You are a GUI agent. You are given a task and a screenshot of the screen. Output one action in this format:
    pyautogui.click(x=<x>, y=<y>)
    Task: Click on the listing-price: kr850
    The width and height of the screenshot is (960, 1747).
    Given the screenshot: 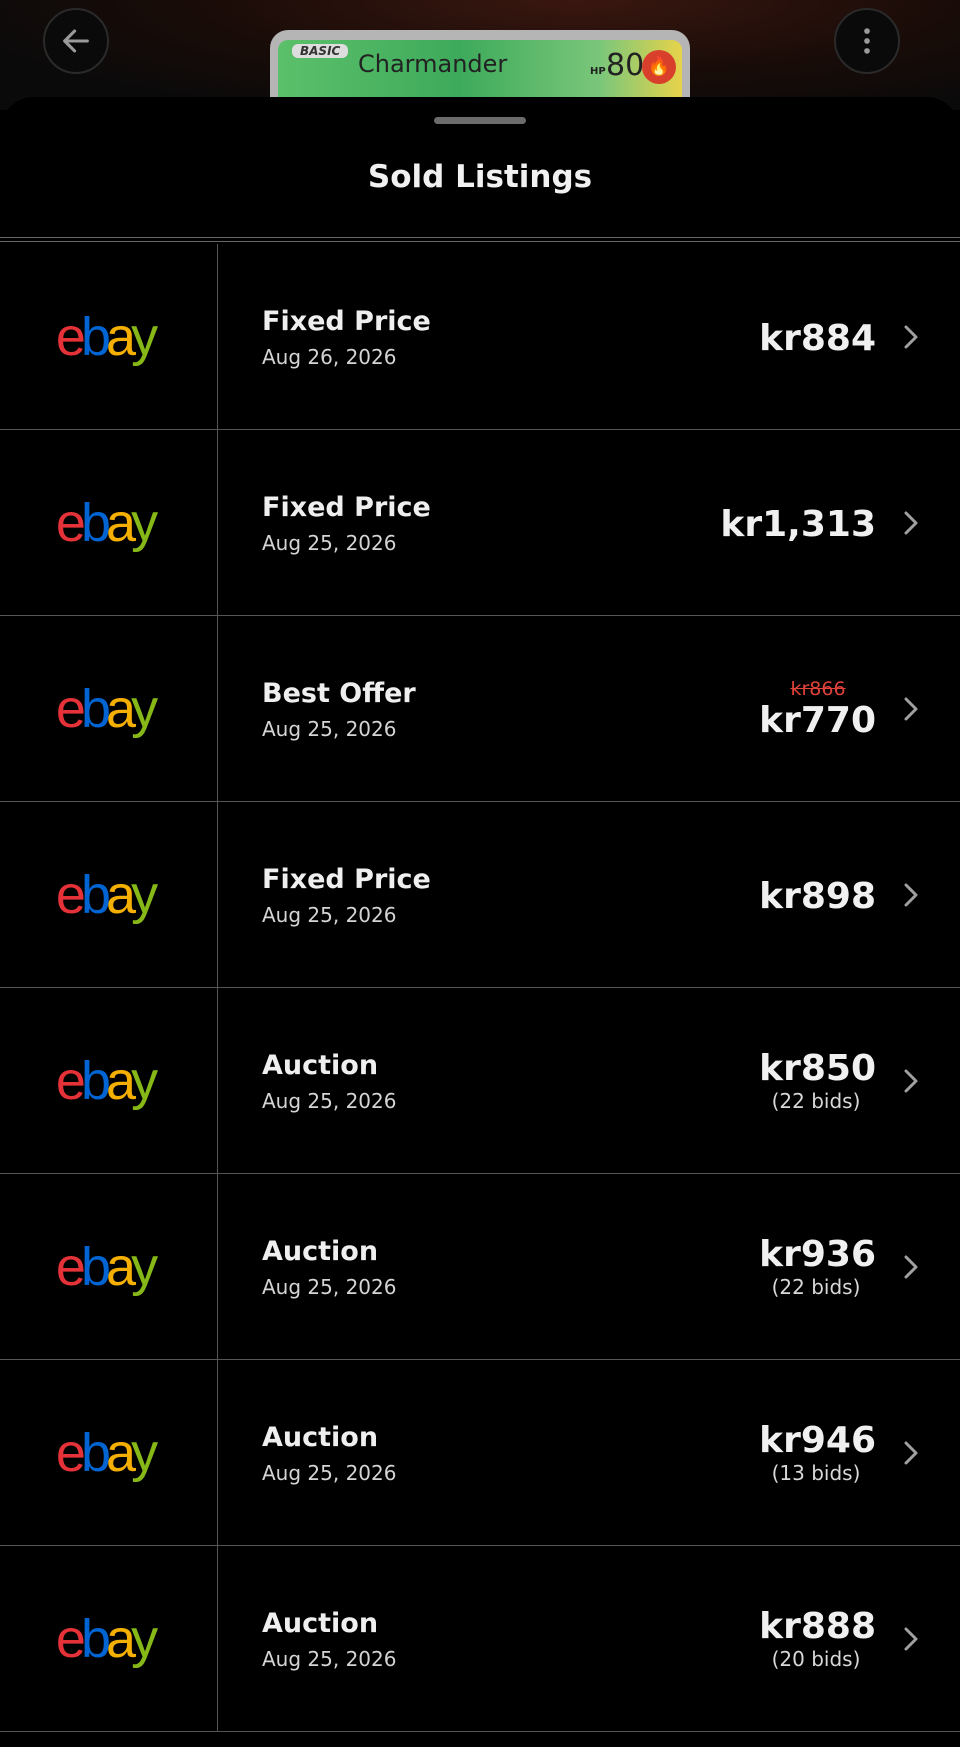 What is the action you would take?
    pyautogui.click(x=817, y=1068)
    